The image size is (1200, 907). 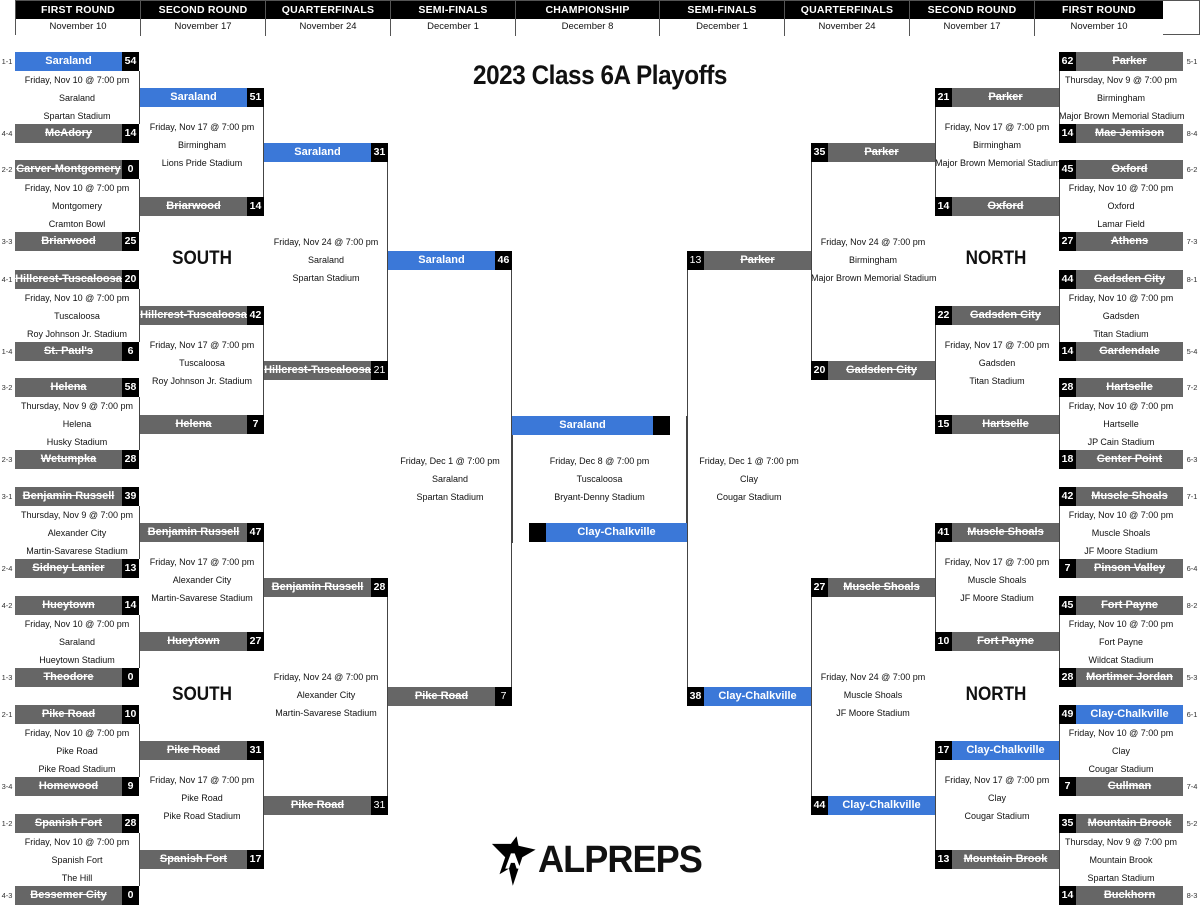 What do you see at coordinates (591, 425) in the screenshot?
I see `team-slot: Saraland` at bounding box center [591, 425].